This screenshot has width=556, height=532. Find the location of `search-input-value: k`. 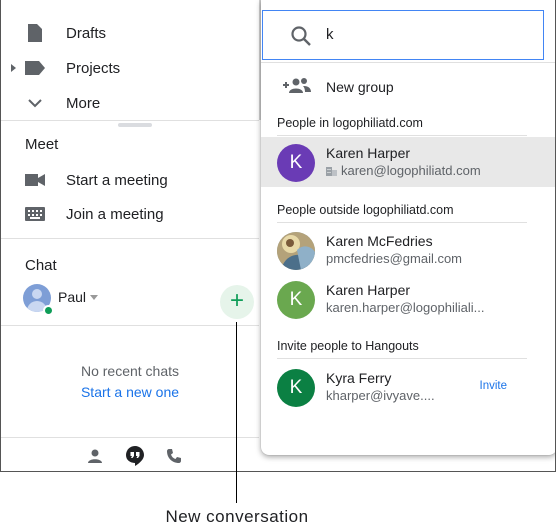

search-input-value: k is located at coordinates (330, 34).